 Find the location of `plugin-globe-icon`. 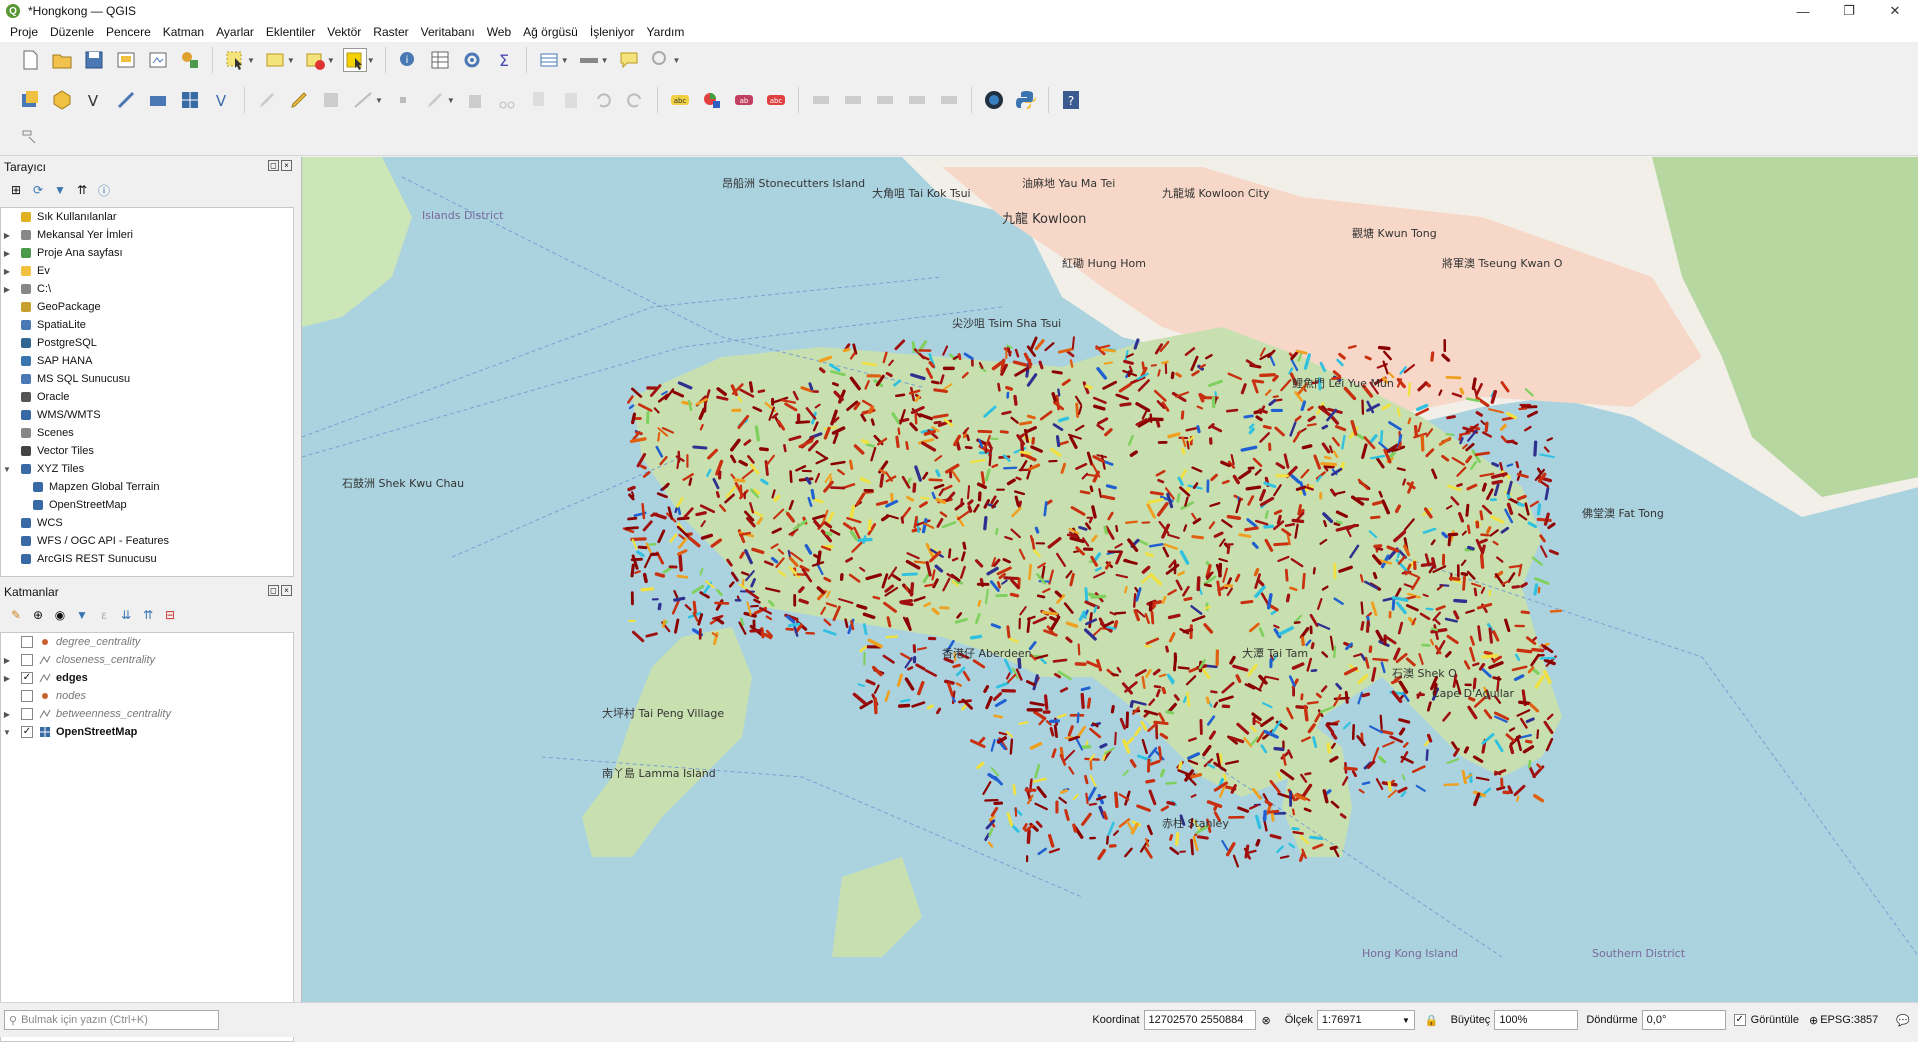

plugin-globe-icon is located at coordinates (994, 100).